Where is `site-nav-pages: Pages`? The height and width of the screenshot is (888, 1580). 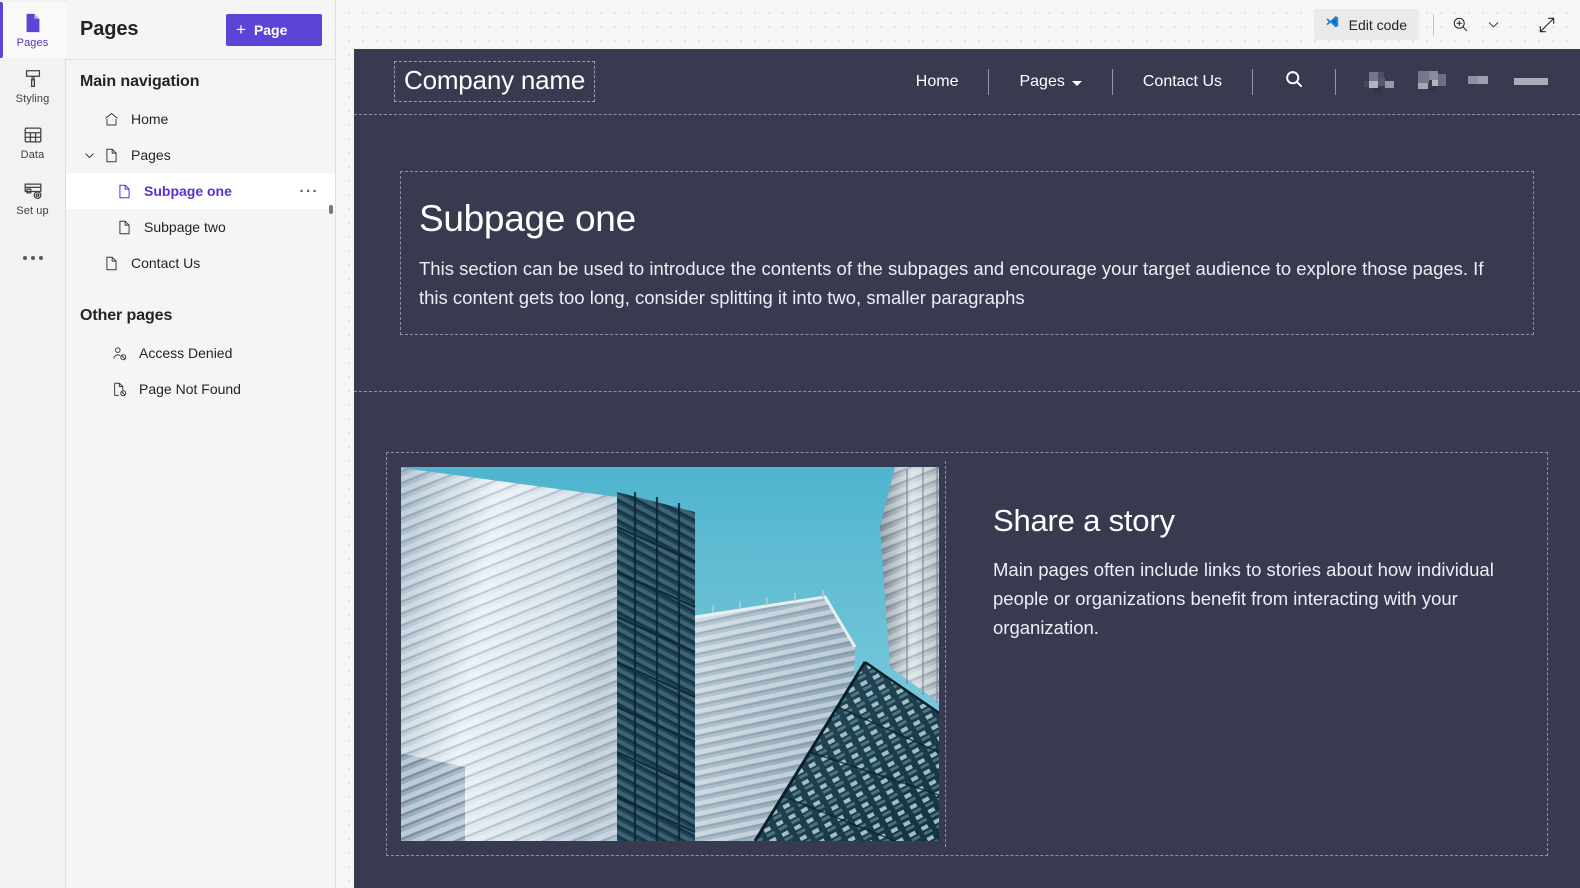 site-nav-pages: Pages is located at coordinates (1050, 82).